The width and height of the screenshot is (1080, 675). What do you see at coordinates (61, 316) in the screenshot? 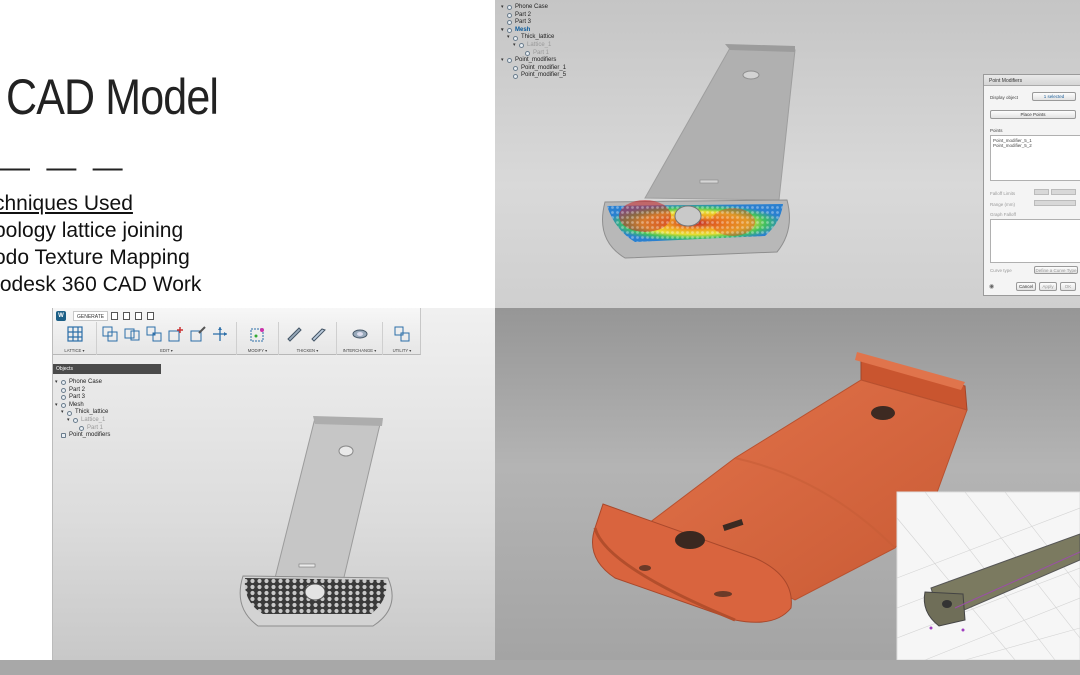
I see `app-logo-icon: W` at bounding box center [61, 316].